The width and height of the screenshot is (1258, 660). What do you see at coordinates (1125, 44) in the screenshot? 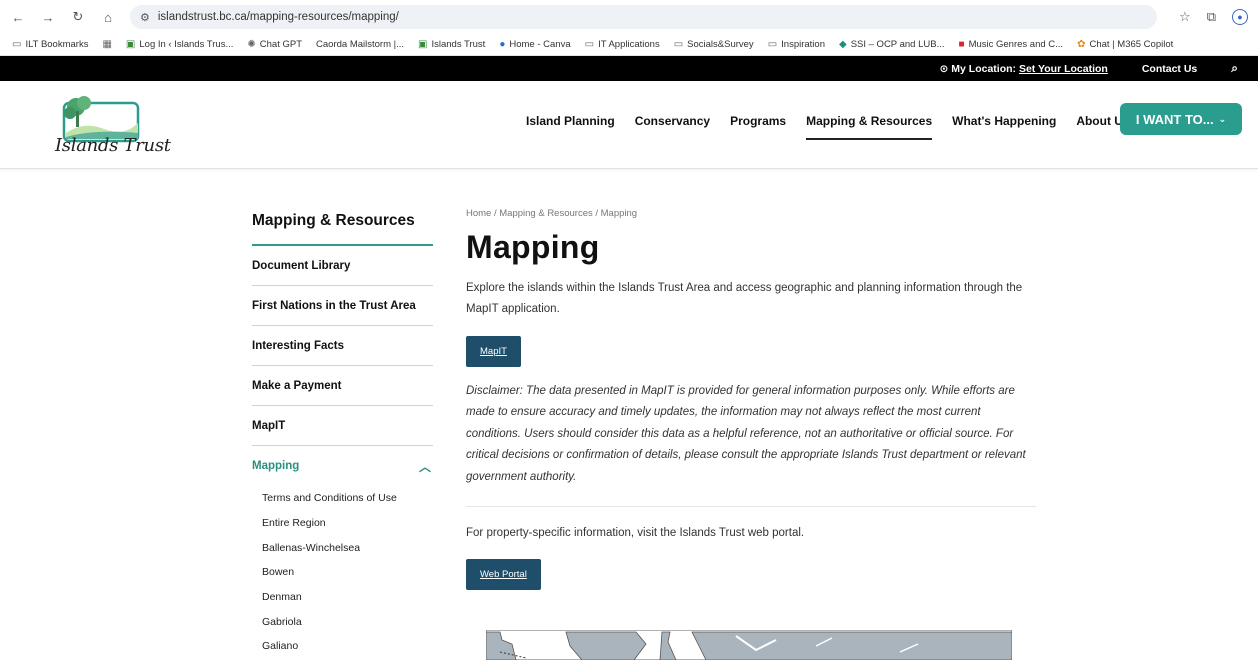
I see `bookmark-item: ✿ Chat | M365 Copilot` at bounding box center [1125, 44].